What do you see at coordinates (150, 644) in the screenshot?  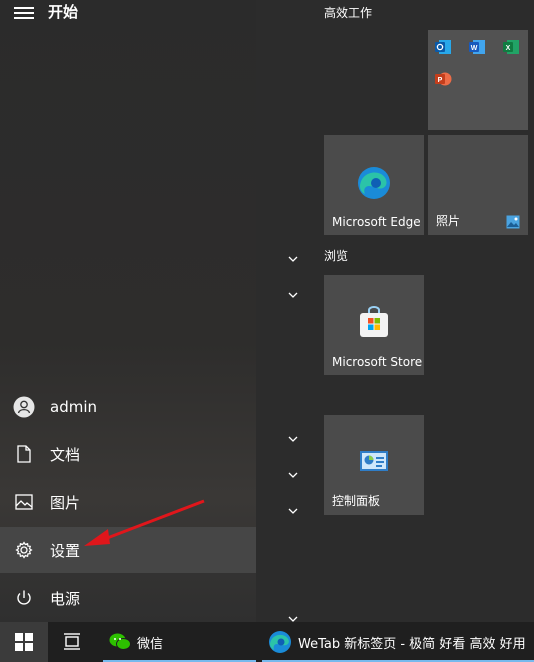 I see `taskbar-app-label: 微信` at bounding box center [150, 644].